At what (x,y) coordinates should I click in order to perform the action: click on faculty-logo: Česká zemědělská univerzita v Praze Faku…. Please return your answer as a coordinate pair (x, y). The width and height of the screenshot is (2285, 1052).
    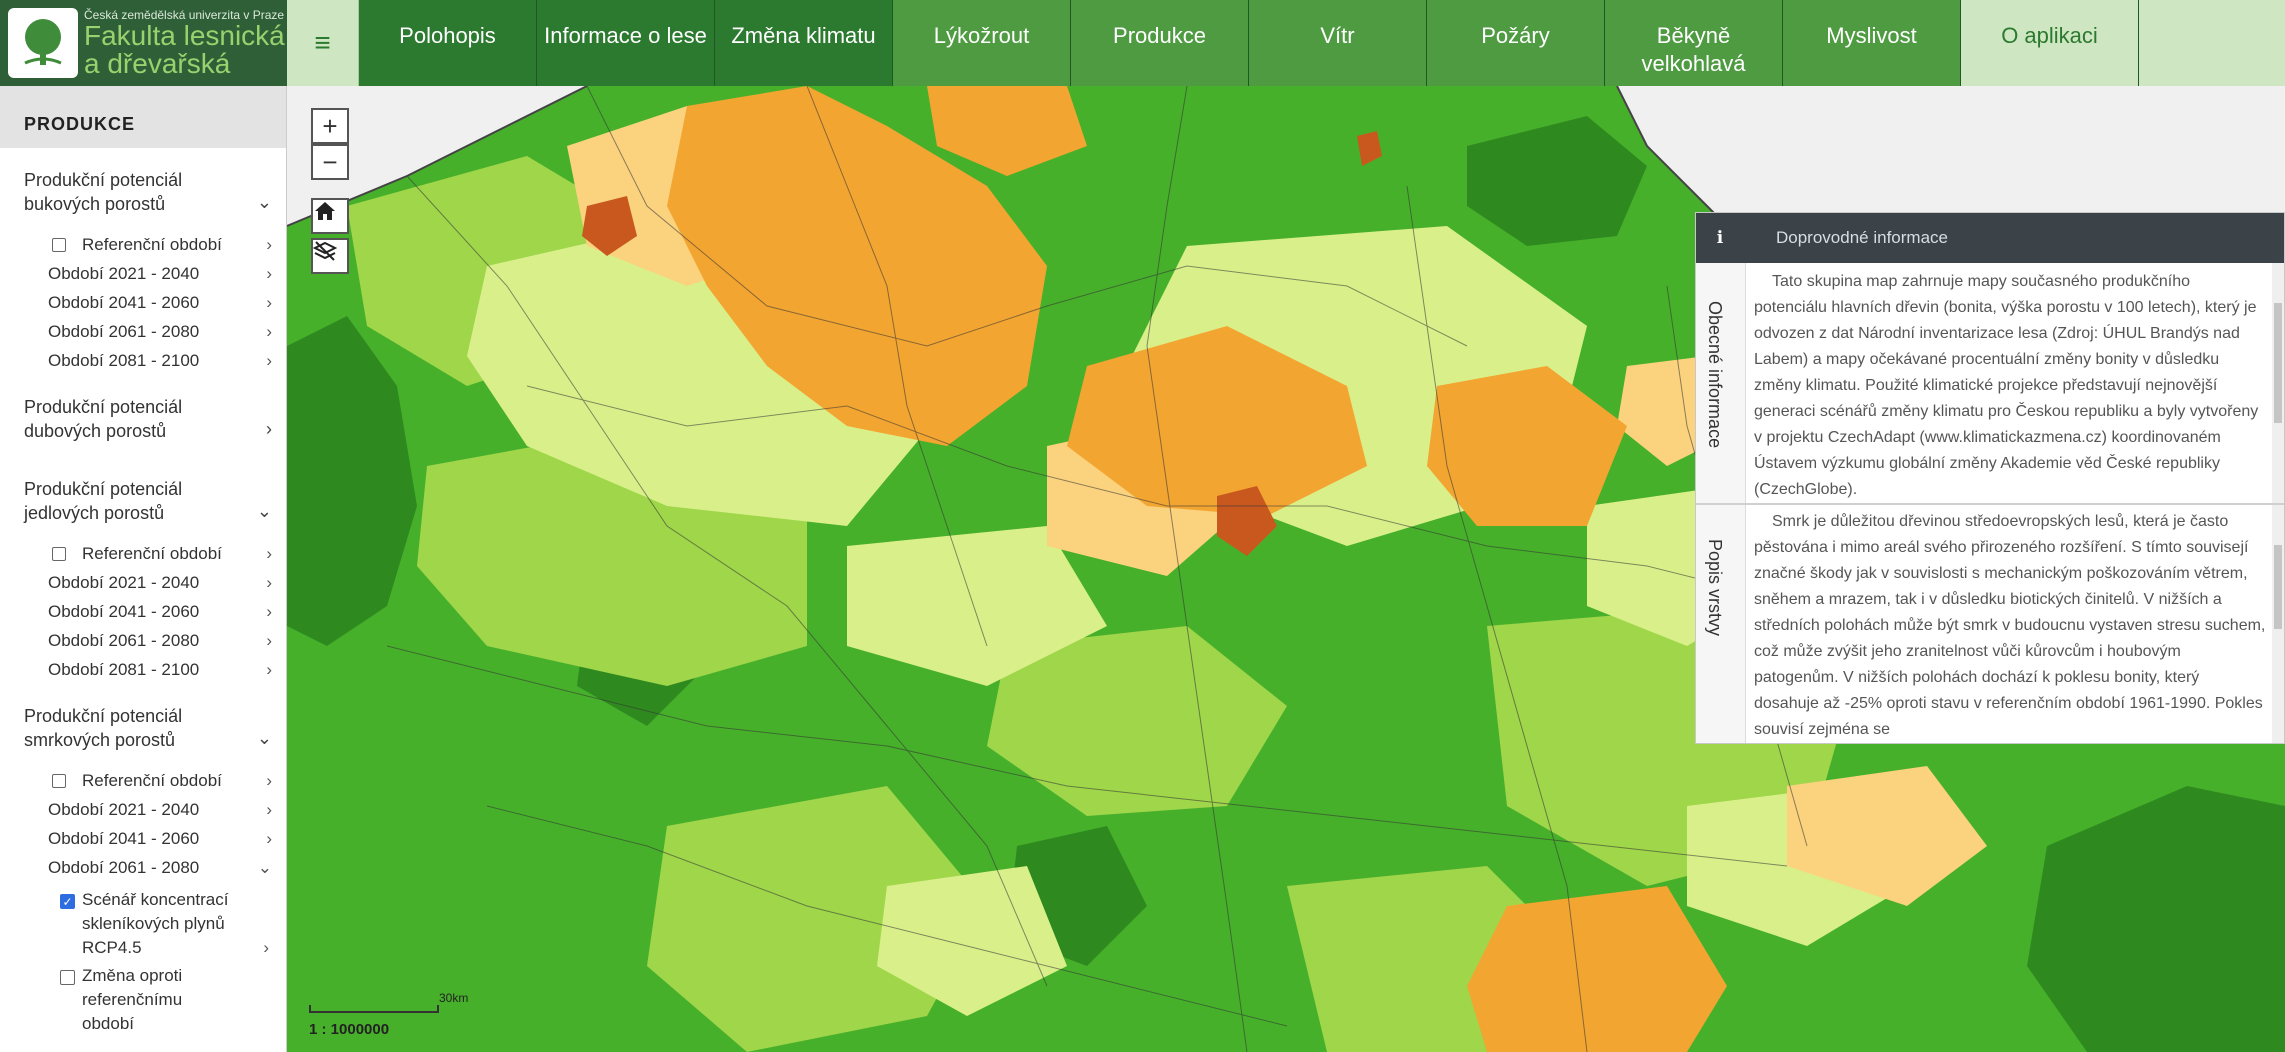
    Looking at the image, I should click on (143, 43).